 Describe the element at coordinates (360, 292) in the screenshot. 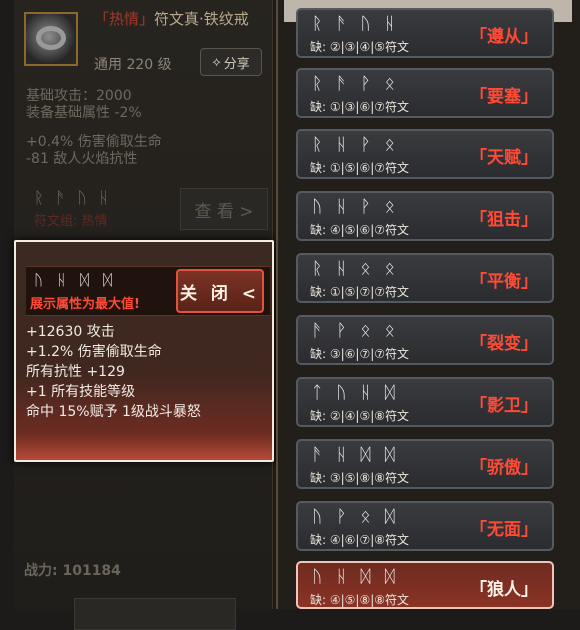

I see `missing-runes: 缺: ①|⑤|⑦|⑦符文` at that location.